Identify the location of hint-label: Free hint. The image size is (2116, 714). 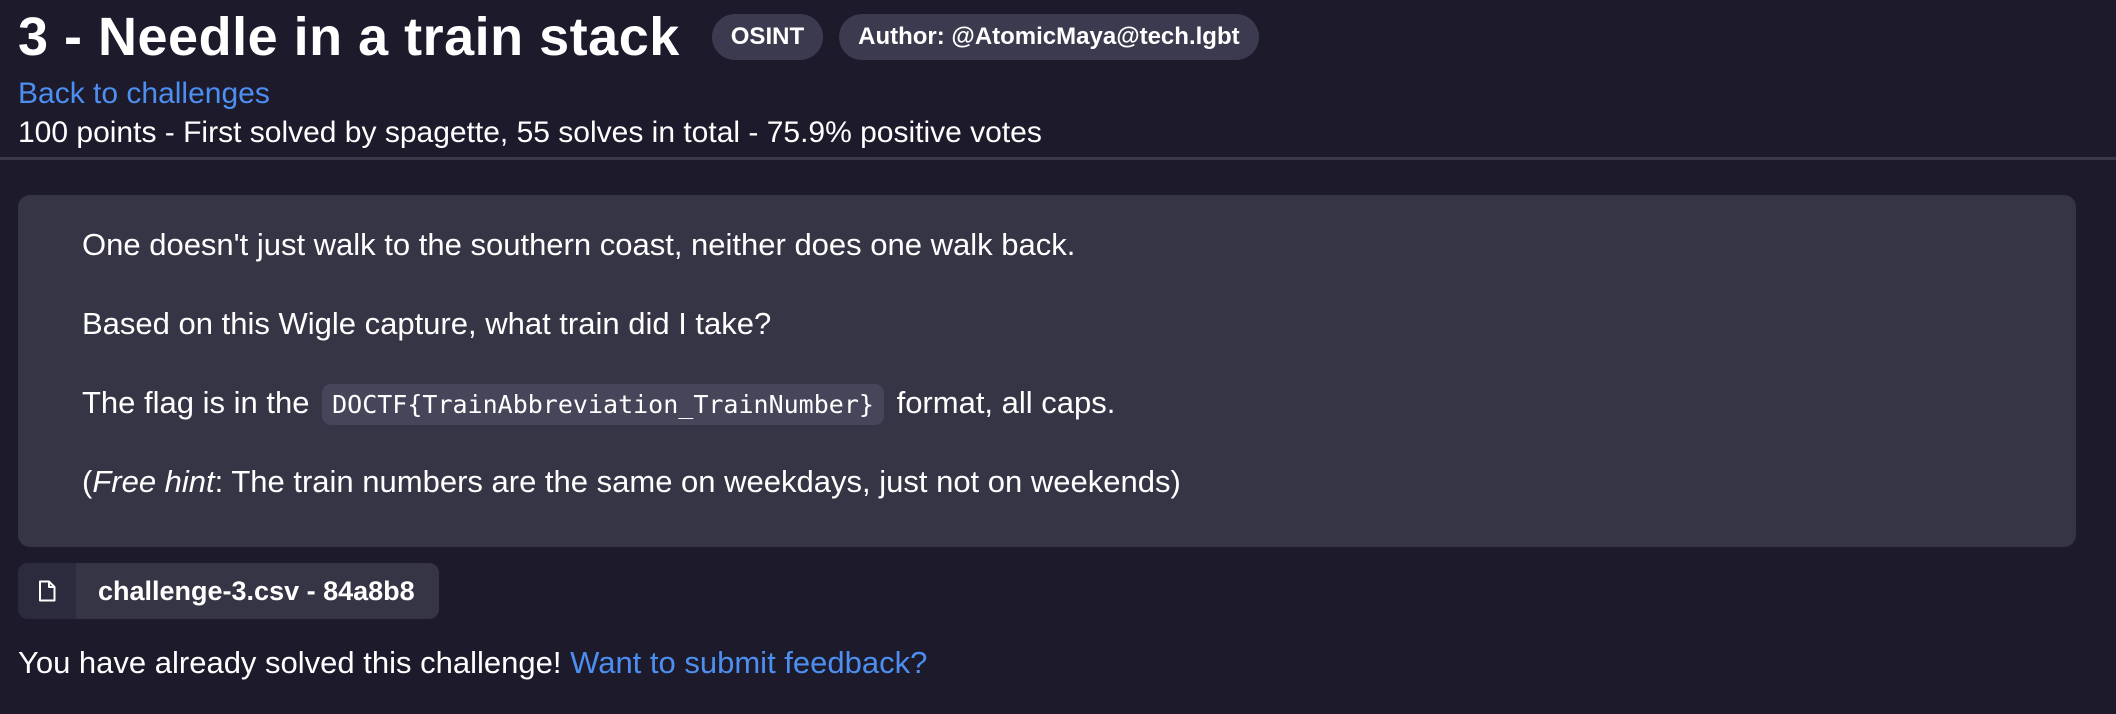
(153, 481).